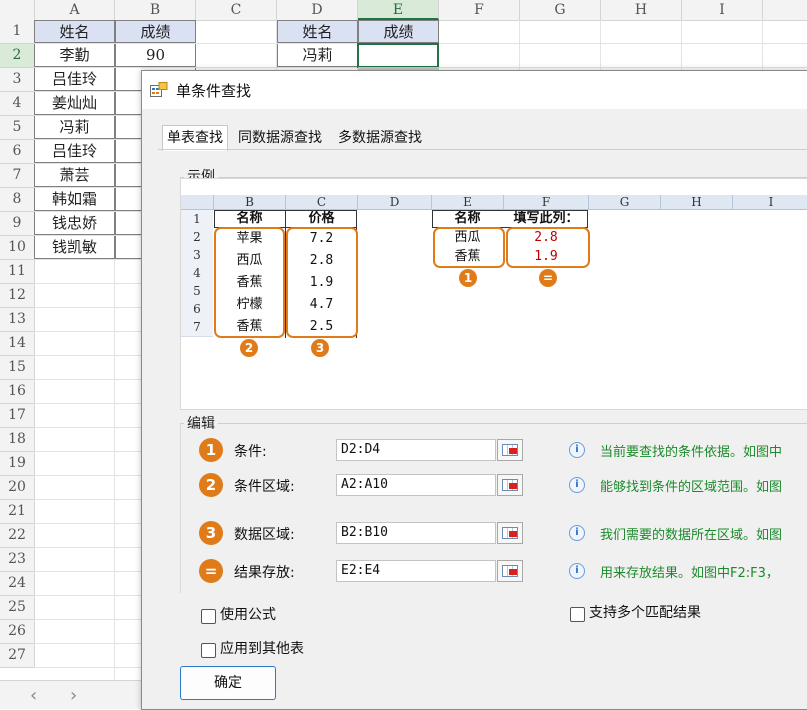 The width and height of the screenshot is (807, 710). What do you see at coordinates (317, 10) in the screenshot?
I see `column-header-d: D` at bounding box center [317, 10].